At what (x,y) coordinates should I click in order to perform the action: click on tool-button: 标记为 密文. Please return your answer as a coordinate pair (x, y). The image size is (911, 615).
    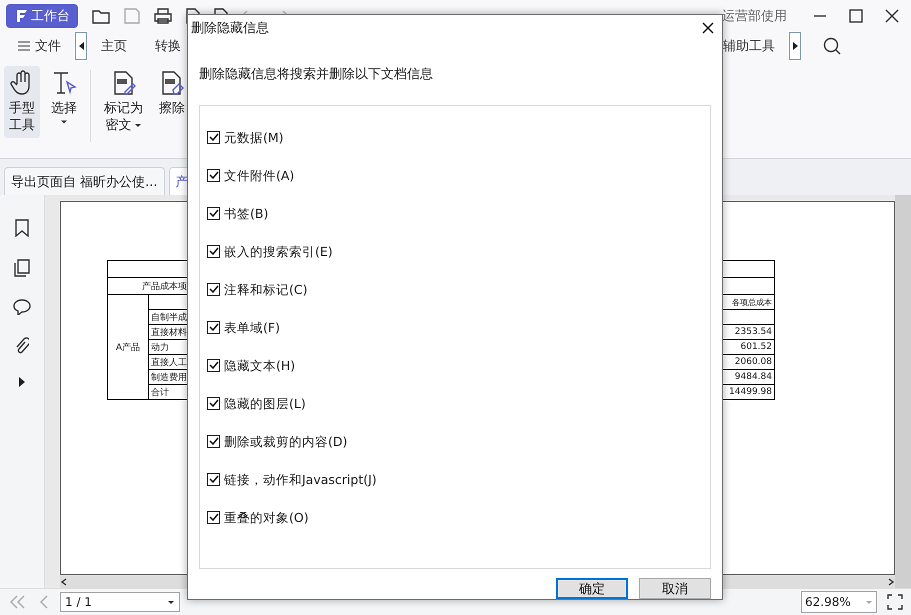
    Looking at the image, I should click on (123, 102).